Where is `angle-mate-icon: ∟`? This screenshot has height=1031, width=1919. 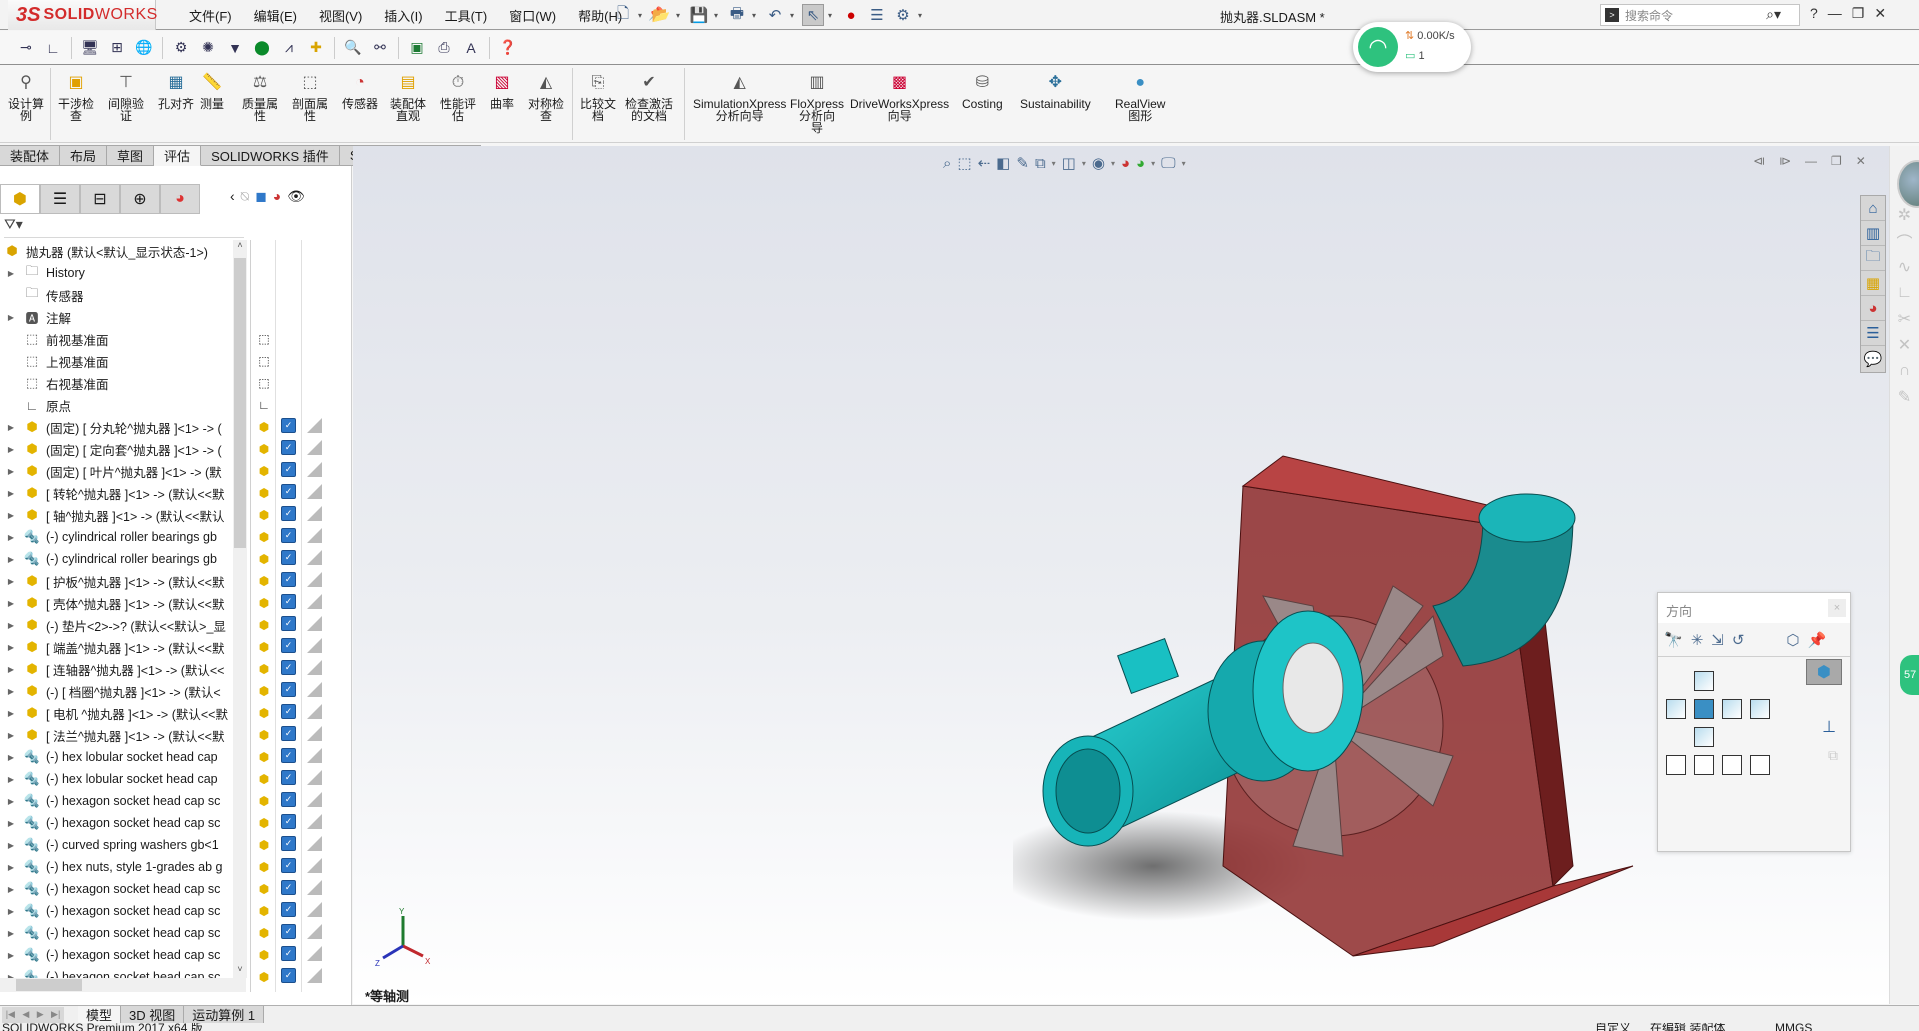
angle-mate-icon: ∟ is located at coordinates (53, 48).